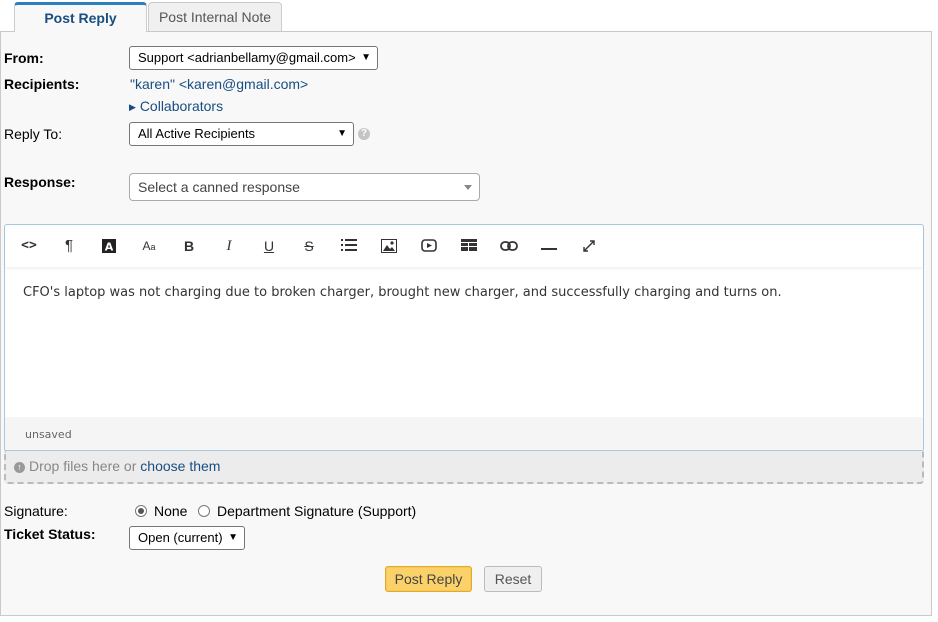 This screenshot has width=938, height=622. I want to click on ticket-status-label: Ticket Status:, so click(50, 534).